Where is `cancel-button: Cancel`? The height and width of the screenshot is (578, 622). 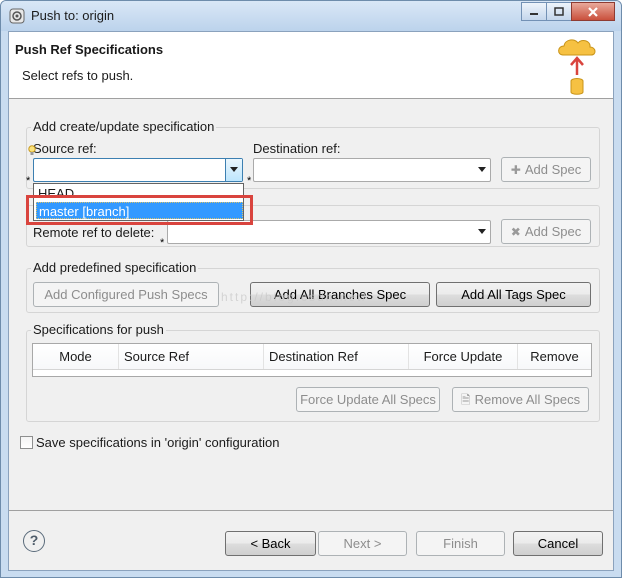
cancel-button: Cancel is located at coordinates (558, 543).